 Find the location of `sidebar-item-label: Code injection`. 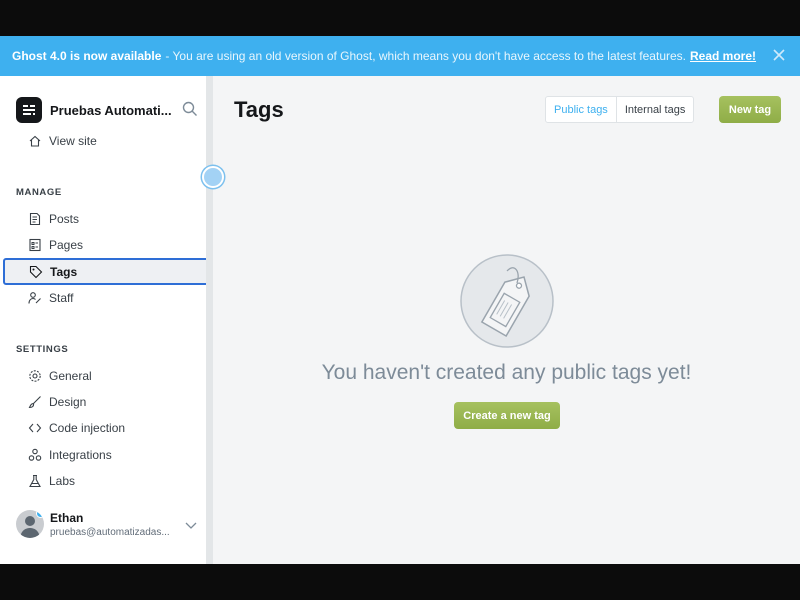

sidebar-item-label: Code injection is located at coordinates (87, 428).